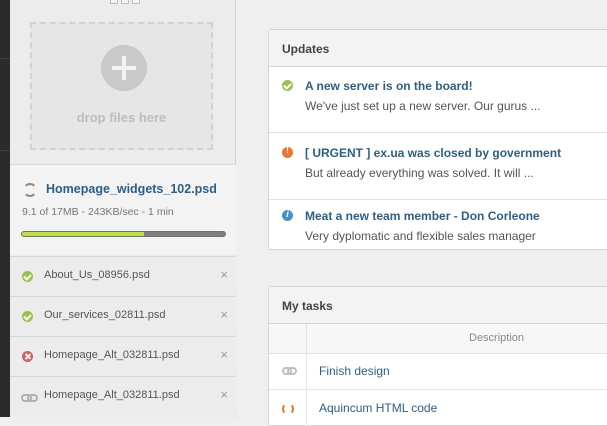 The image size is (607, 426). I want to click on tasks-header: My tasks, so click(438, 305).